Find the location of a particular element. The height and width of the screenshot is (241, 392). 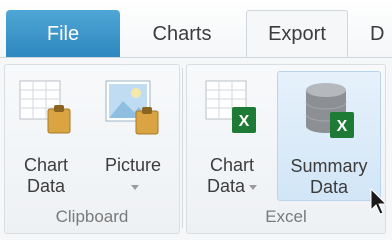

picture-clipboard-icon is located at coordinates (133, 110).